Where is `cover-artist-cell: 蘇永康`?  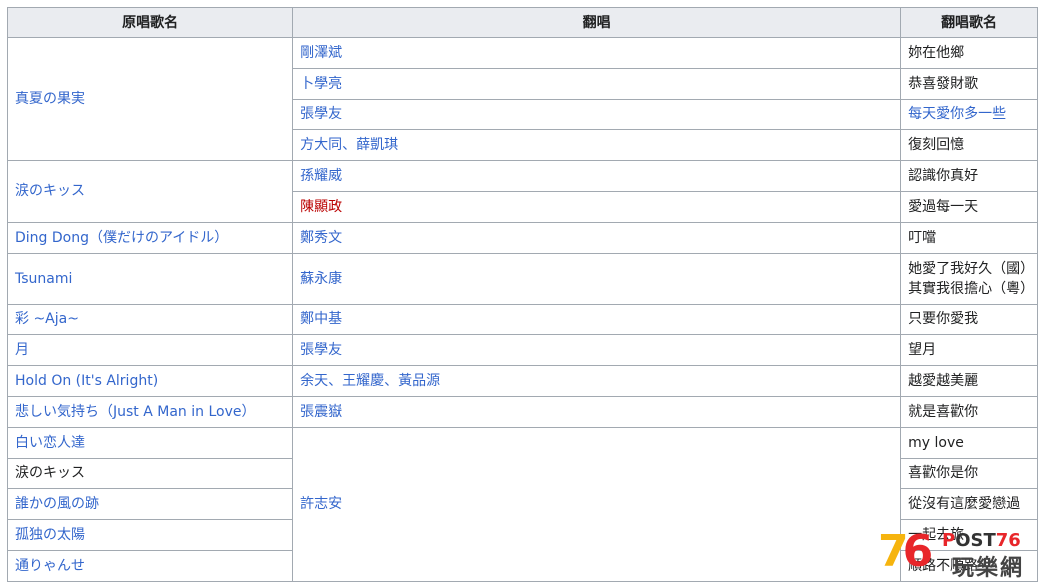 cover-artist-cell: 蘇永康 is located at coordinates (597, 278).